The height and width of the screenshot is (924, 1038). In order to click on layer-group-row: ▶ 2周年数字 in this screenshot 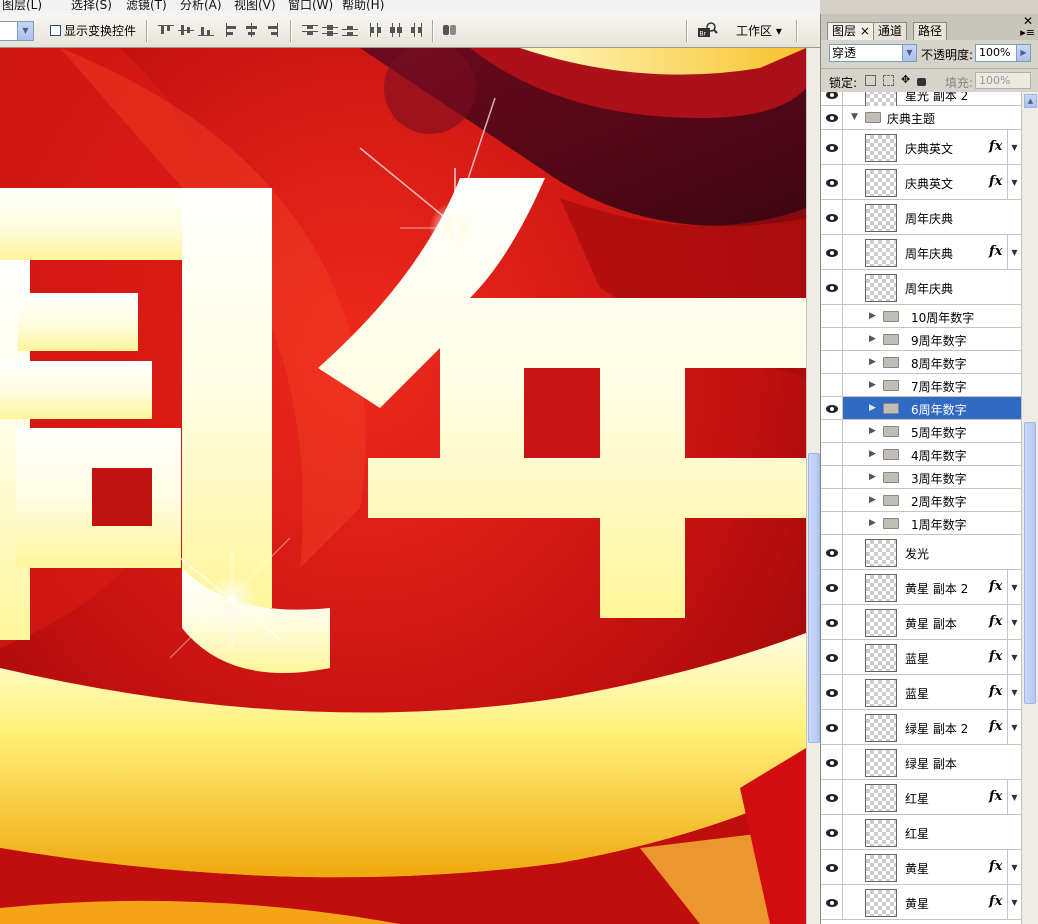, I will do `click(921, 500)`.